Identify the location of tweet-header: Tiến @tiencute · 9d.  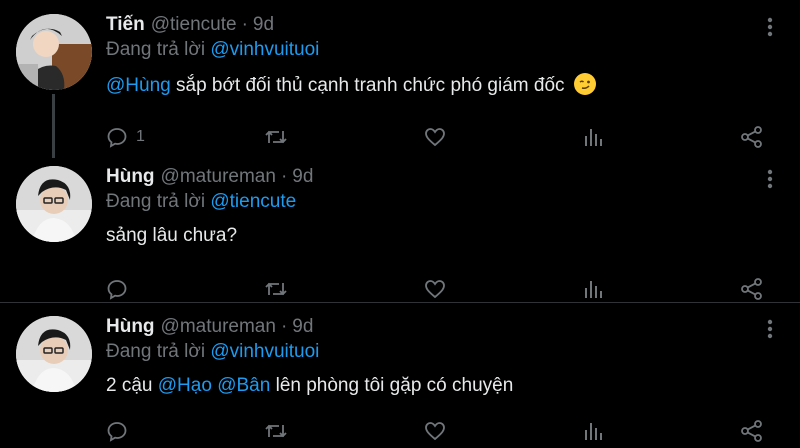
(190, 27).